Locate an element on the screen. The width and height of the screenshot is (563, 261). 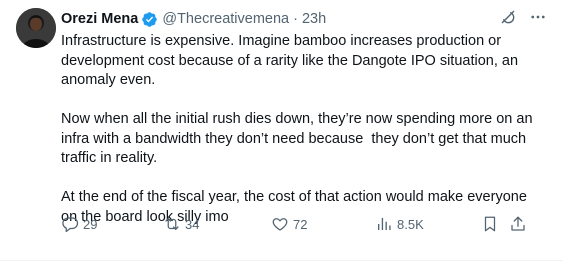
bookmark-icon is located at coordinates (490, 224).